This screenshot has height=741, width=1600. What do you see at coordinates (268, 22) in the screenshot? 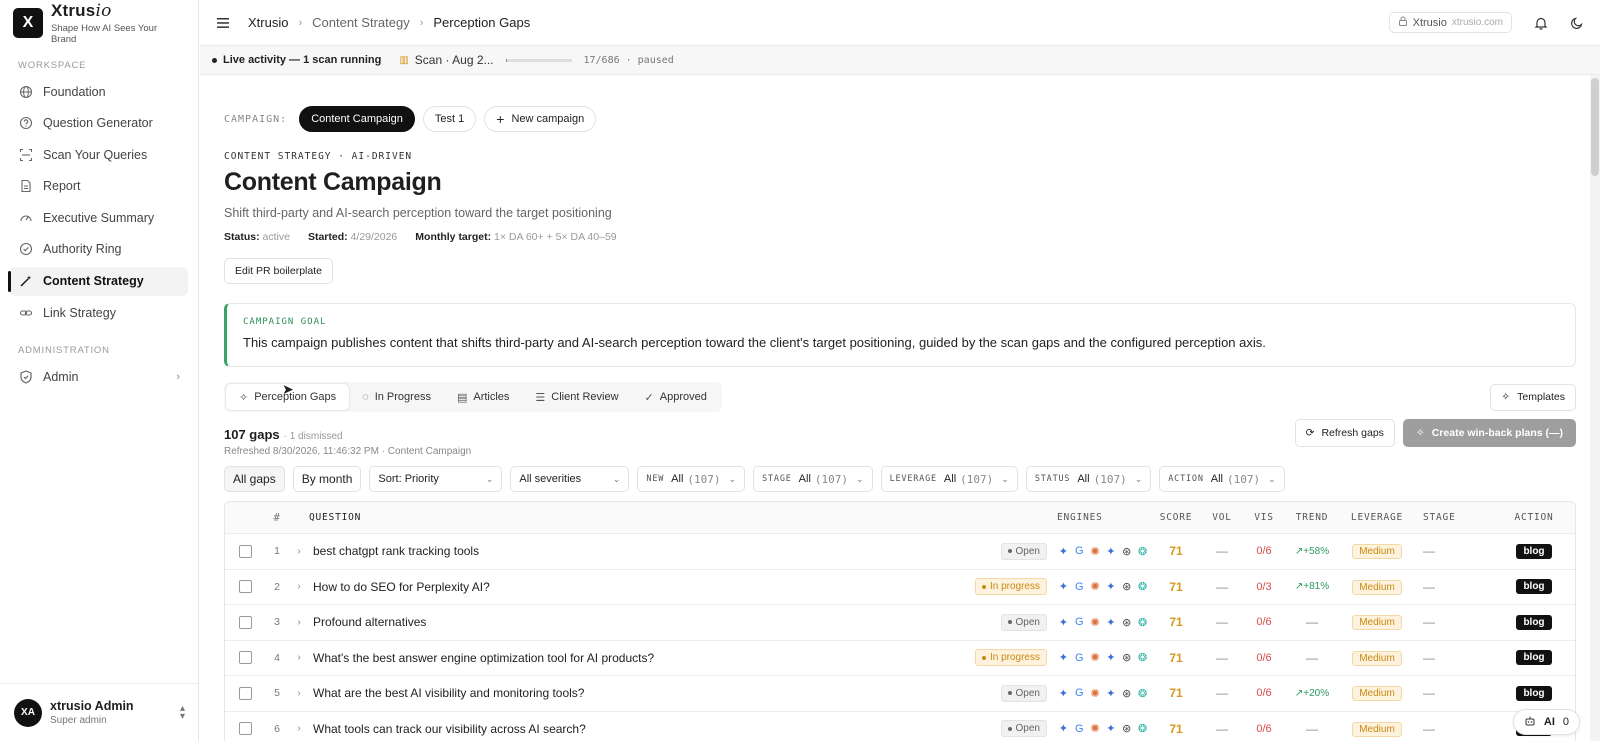
I see `breadcrumb-root: Xtrusio` at bounding box center [268, 22].